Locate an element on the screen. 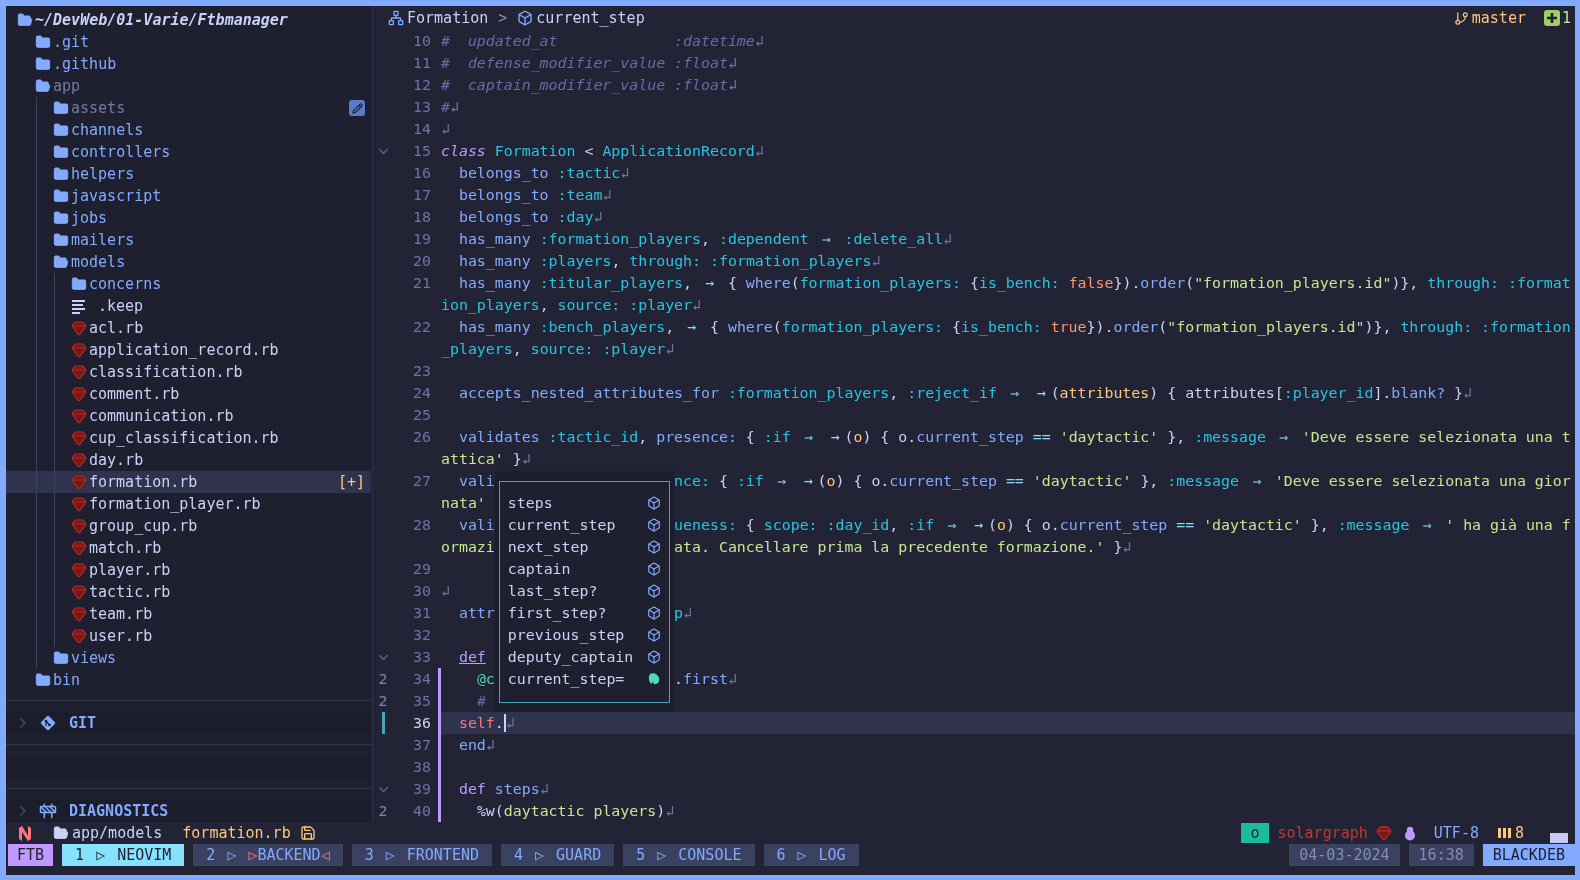 This screenshot has height=880, width=1580. folder-name: jobs is located at coordinates (89, 218).